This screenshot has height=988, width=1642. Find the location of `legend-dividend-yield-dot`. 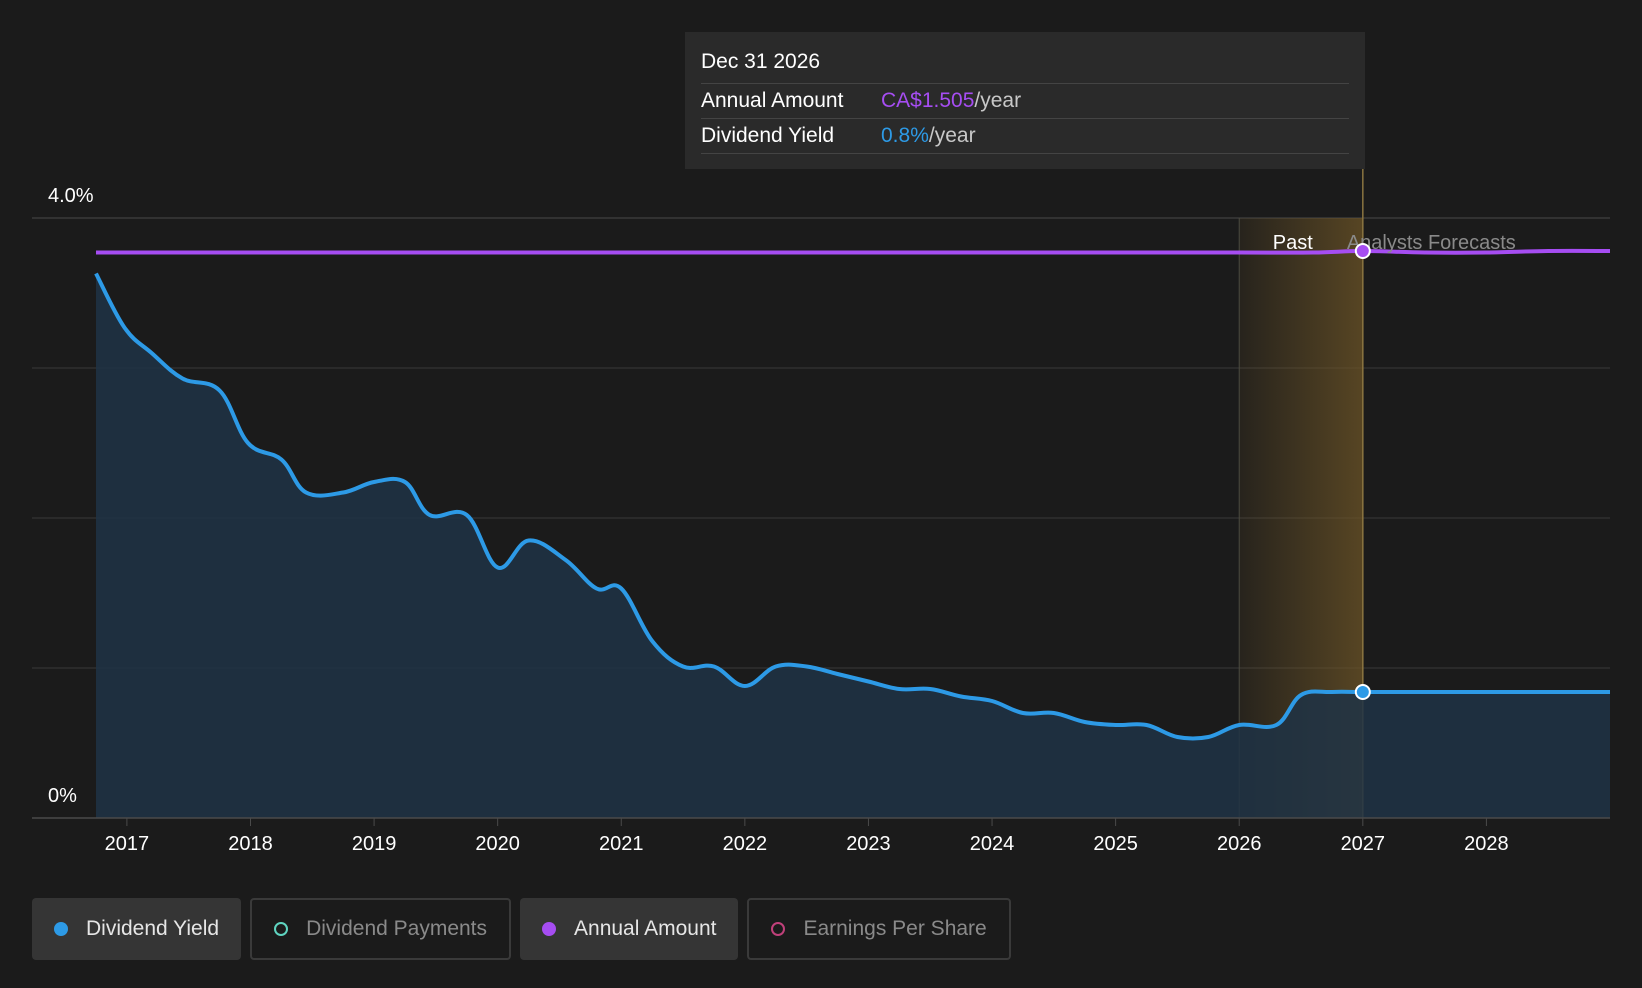

legend-dividend-yield-dot is located at coordinates (61, 929).